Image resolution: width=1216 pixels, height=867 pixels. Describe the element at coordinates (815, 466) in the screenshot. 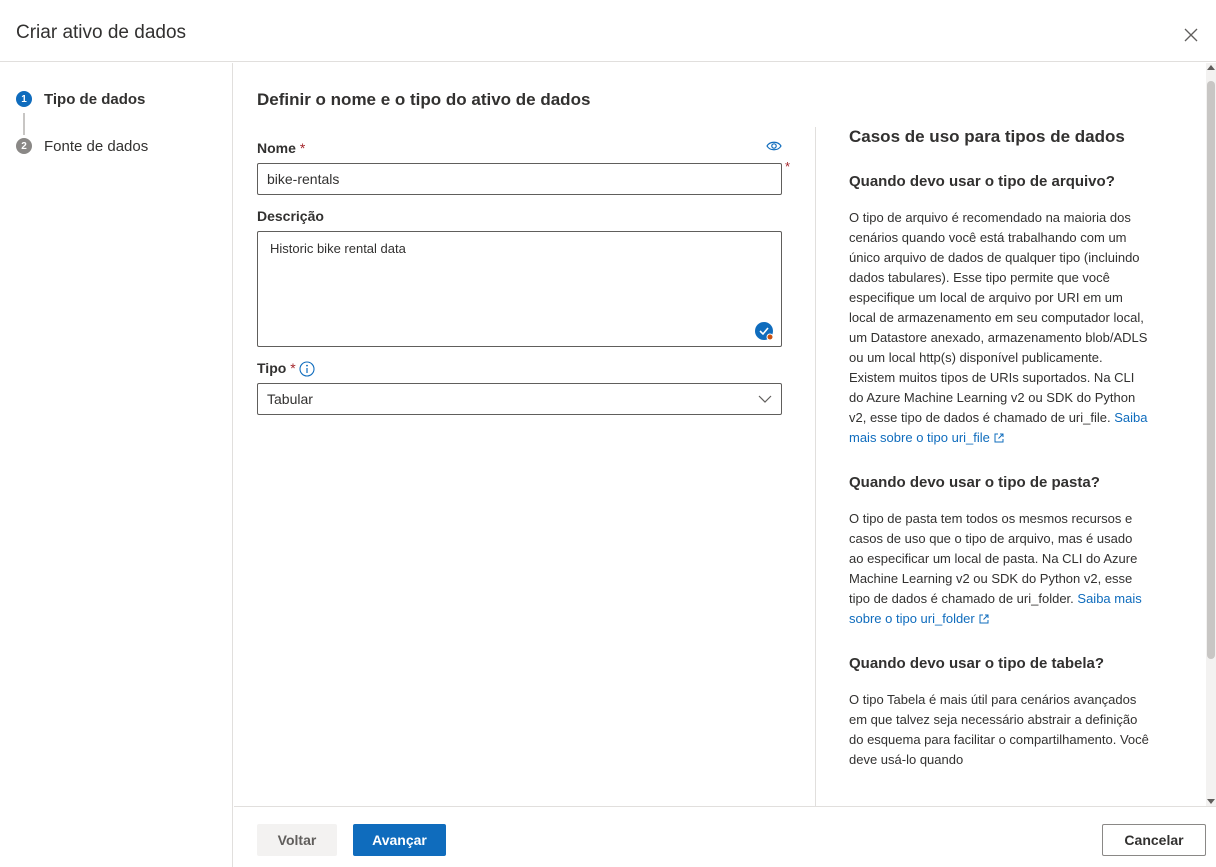

I see `panel-divider` at that location.